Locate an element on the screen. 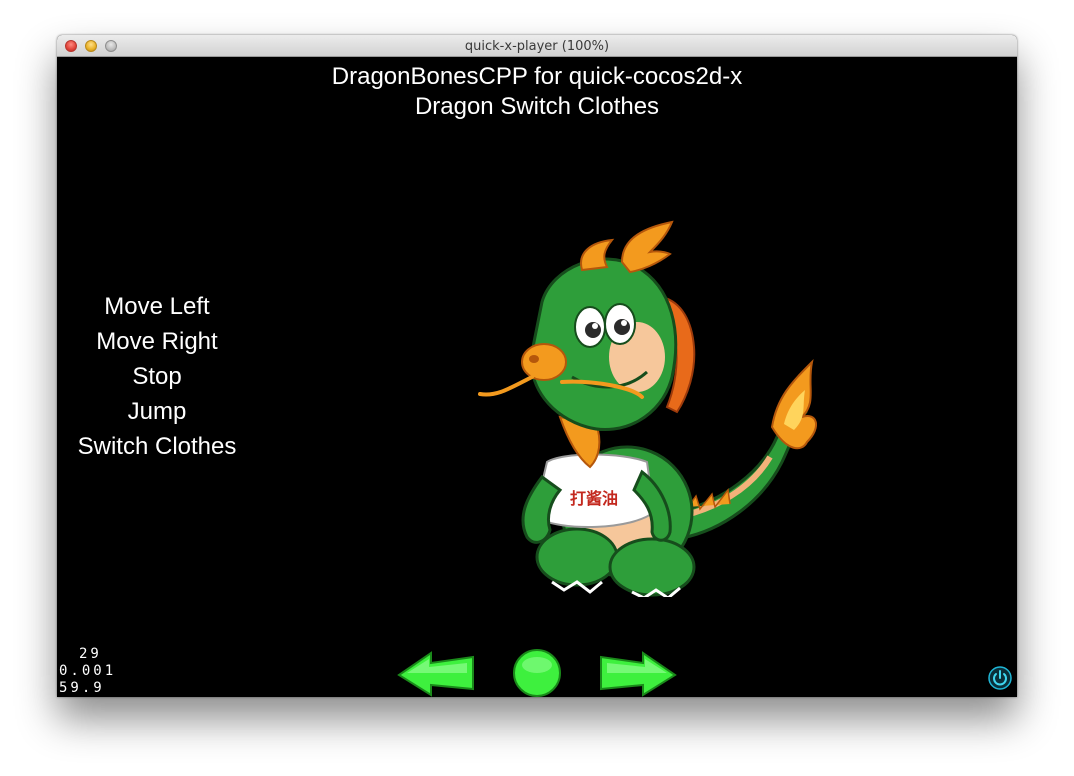 The image size is (1074, 776). menu-item-jump: Jump is located at coordinates (157, 411).